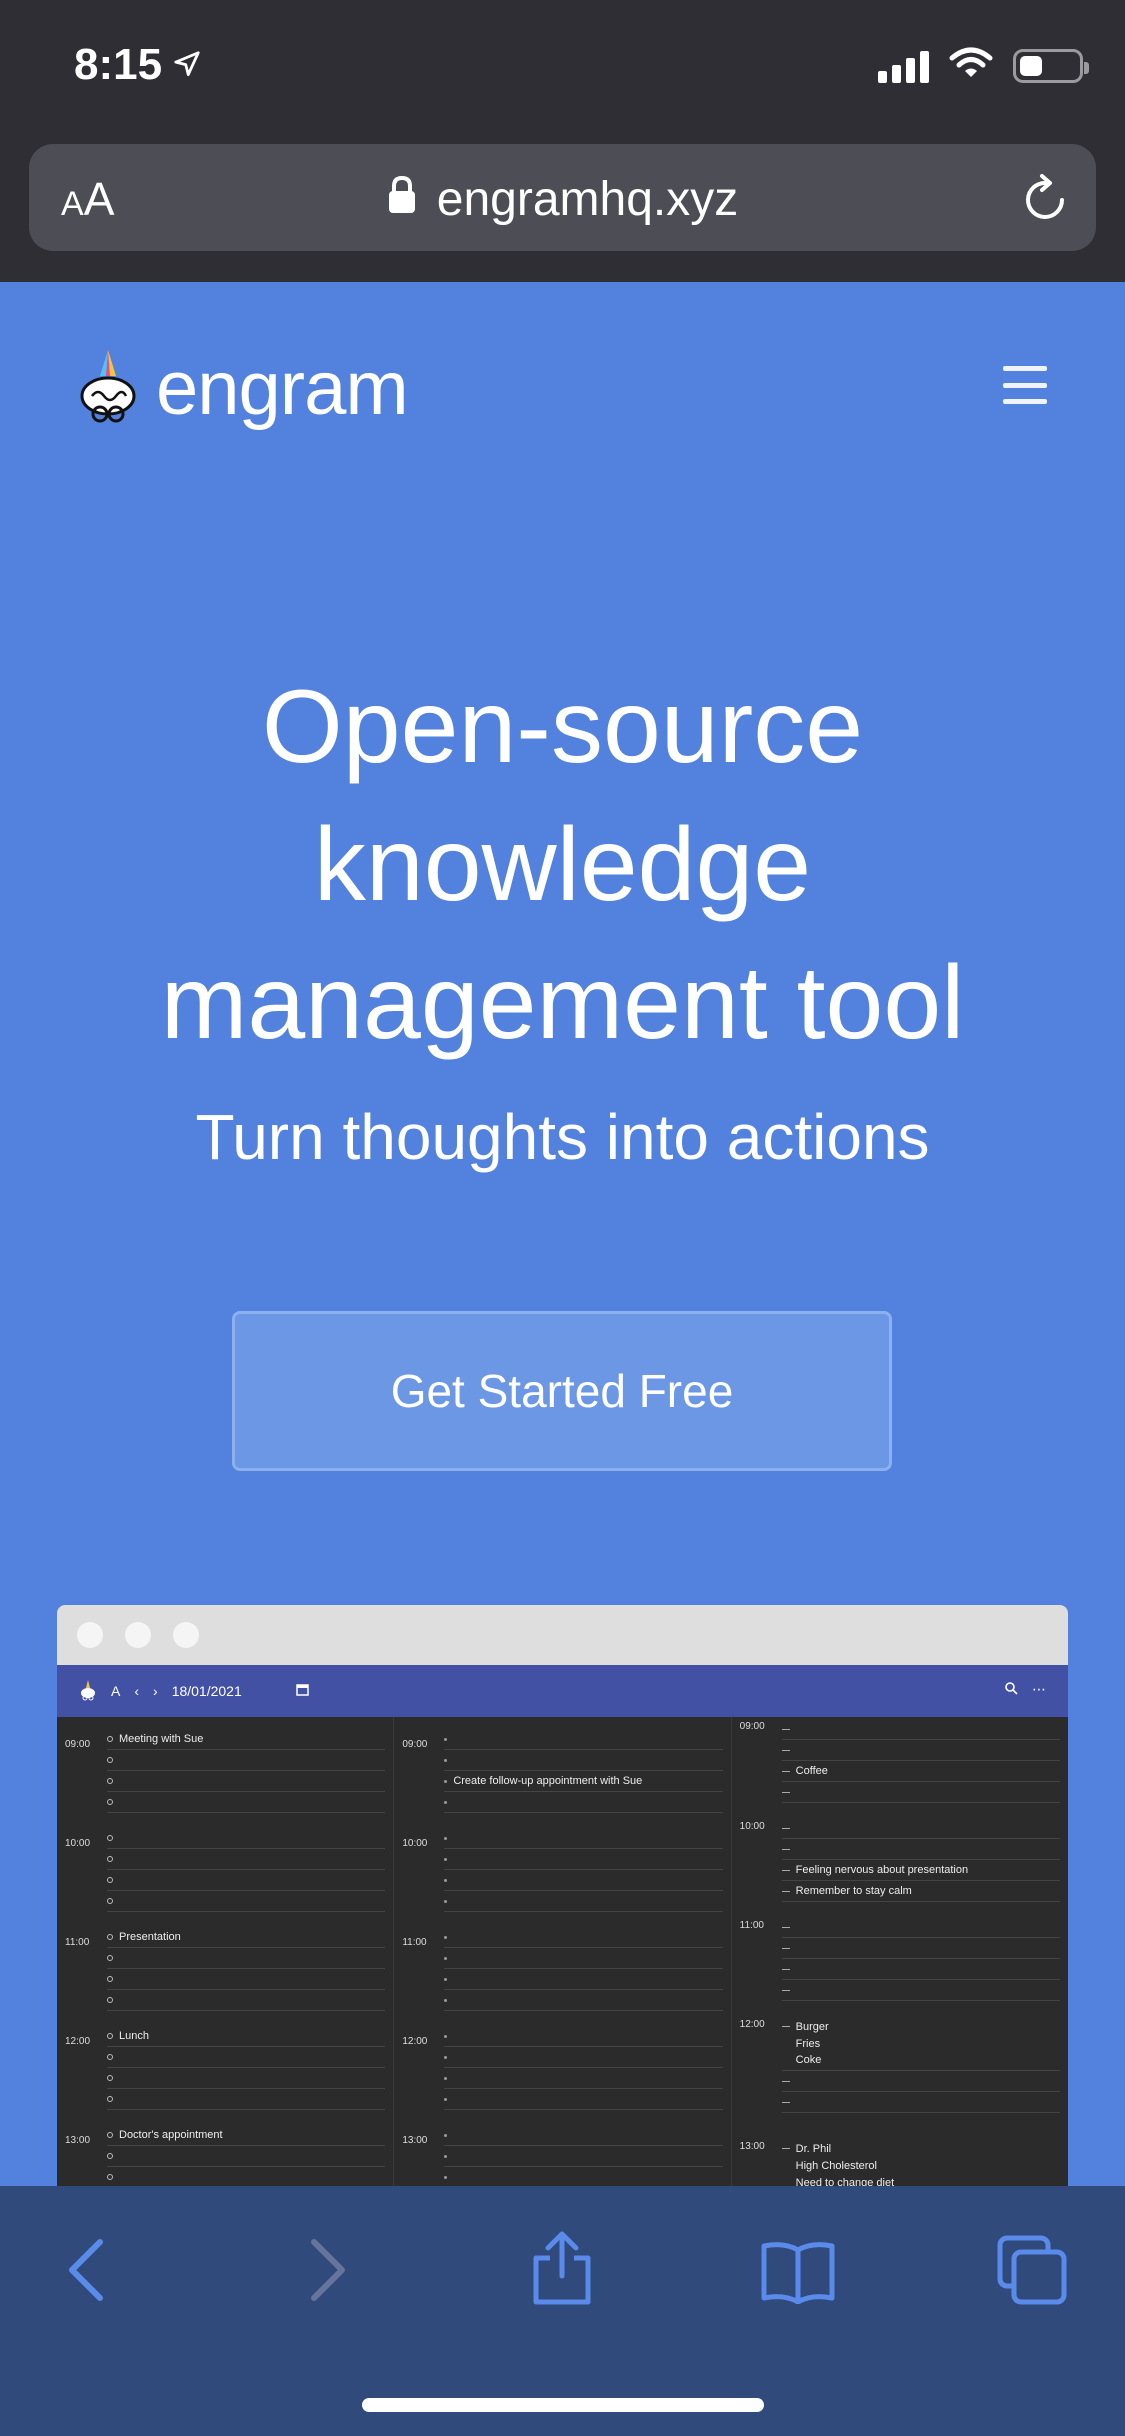  What do you see at coordinates (798, 2274) in the screenshot?
I see `book-icon` at bounding box center [798, 2274].